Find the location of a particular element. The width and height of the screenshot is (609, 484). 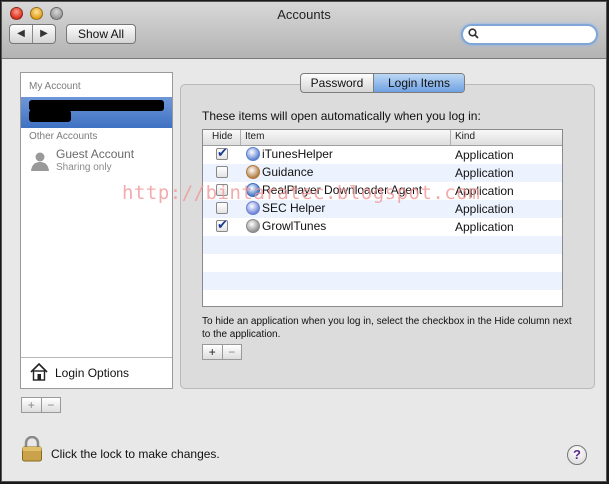

table-header: Hide Item Kind is located at coordinates (382, 138).